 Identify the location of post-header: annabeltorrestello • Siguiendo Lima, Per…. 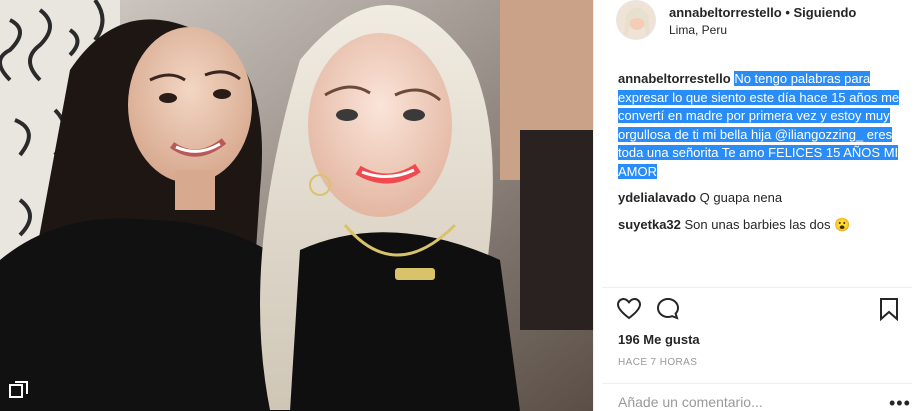
(756, 30).